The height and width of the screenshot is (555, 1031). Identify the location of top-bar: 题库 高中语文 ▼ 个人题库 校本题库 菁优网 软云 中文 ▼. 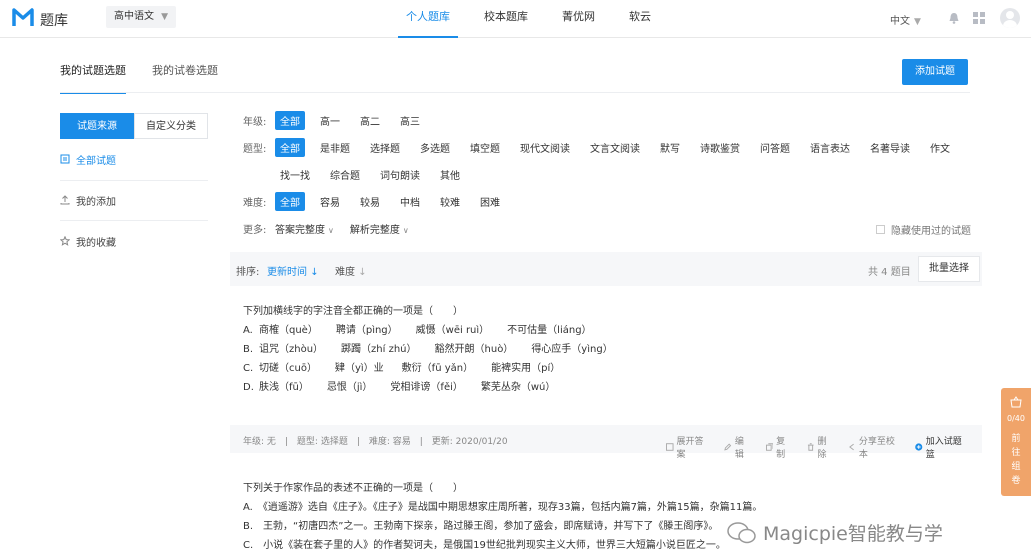
(515, 19).